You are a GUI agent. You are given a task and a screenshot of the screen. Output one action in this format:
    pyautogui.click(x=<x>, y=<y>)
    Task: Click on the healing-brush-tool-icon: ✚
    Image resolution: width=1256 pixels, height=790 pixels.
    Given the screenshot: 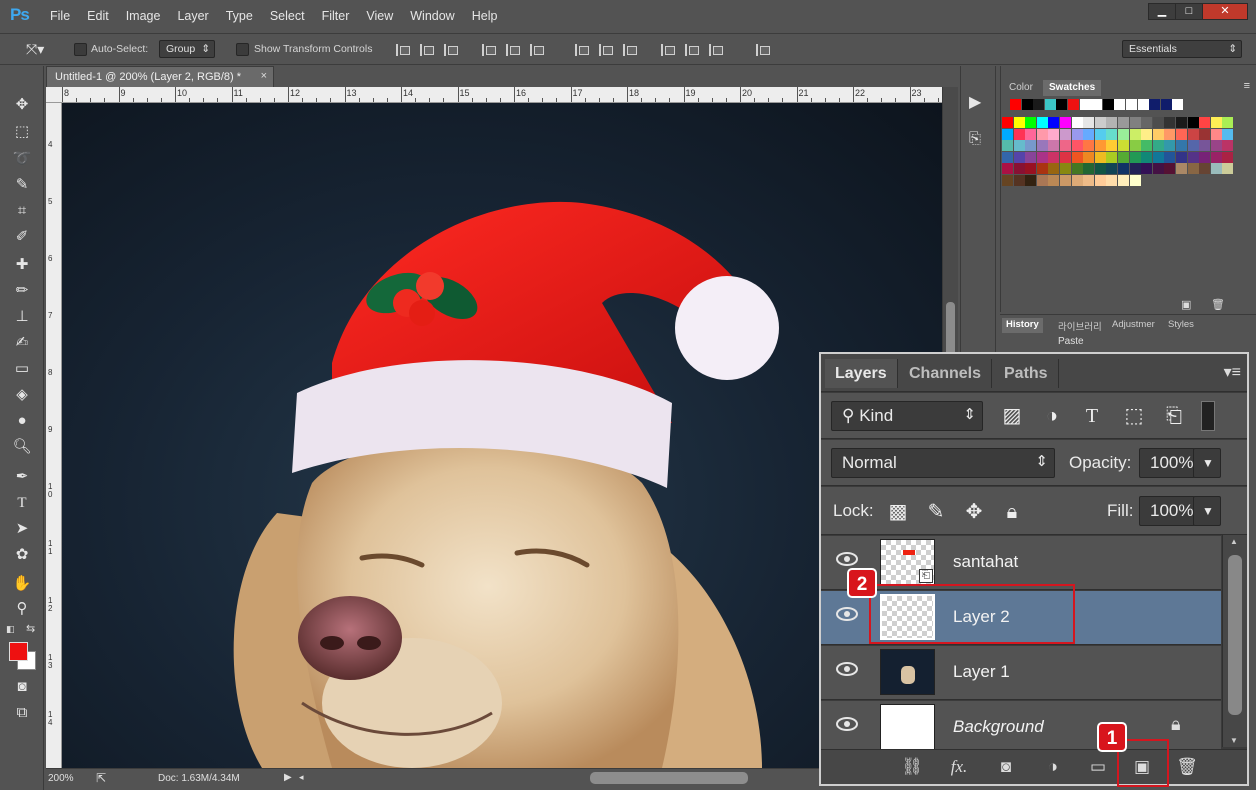 What is the action you would take?
    pyautogui.click(x=22, y=265)
    